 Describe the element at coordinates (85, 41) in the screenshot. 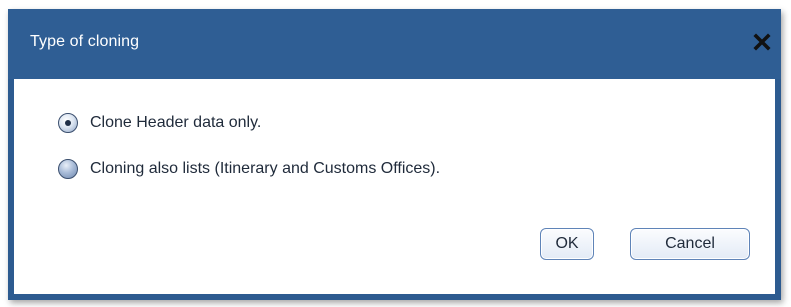

I see `dialog-title: Type of cloning` at that location.